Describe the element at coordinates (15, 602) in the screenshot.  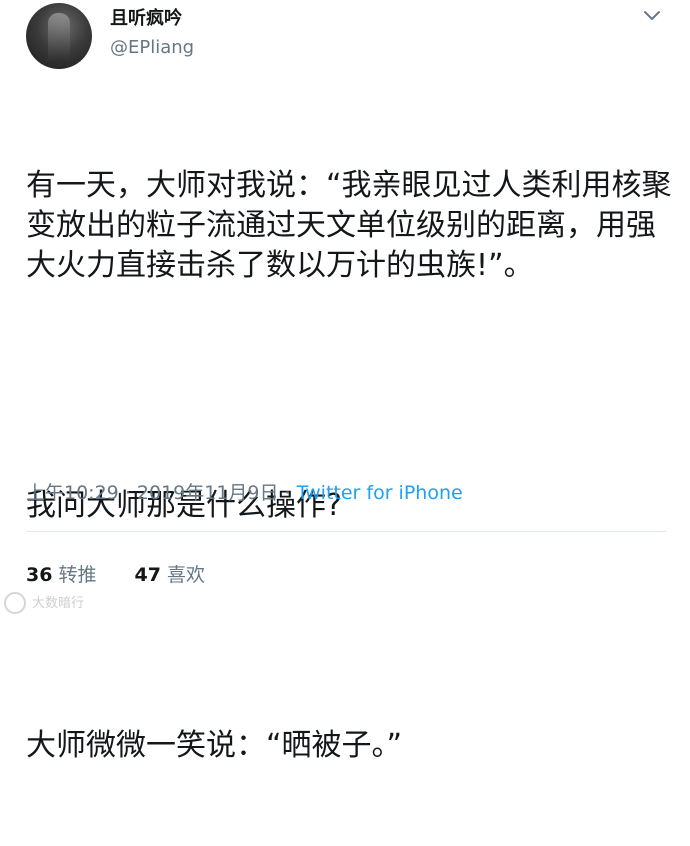
I see `watermark-logo-icon` at that location.